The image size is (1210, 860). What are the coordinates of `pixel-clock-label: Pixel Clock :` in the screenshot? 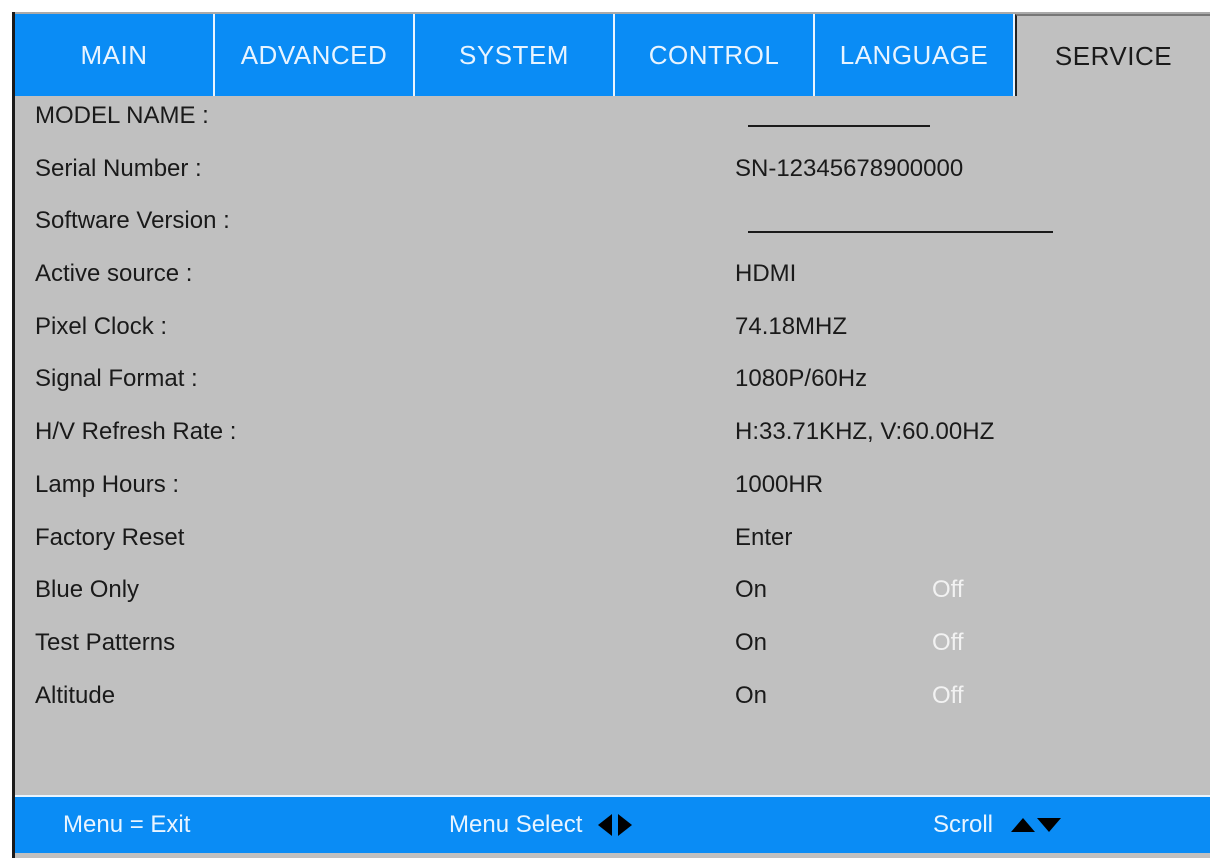 It's located at (101, 326).